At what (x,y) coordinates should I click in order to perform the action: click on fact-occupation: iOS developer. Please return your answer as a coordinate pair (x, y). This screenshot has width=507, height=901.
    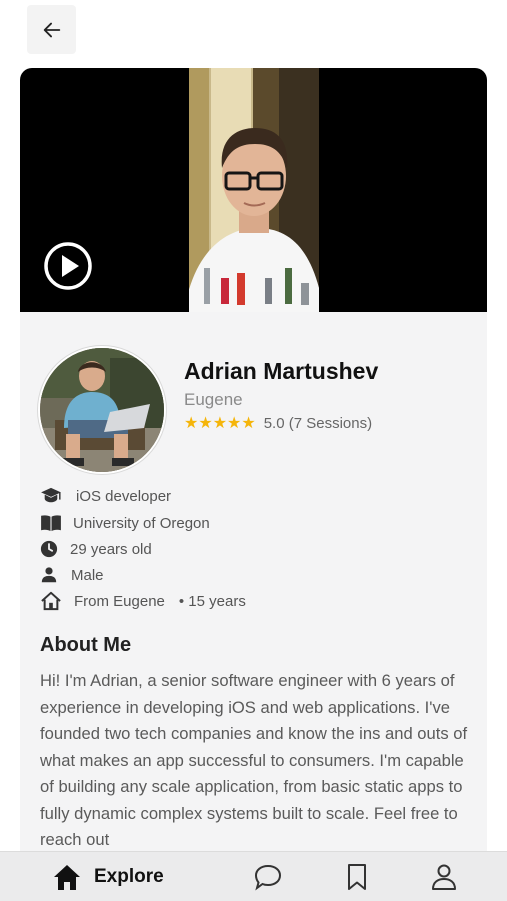
    Looking at the image, I should click on (105, 496).